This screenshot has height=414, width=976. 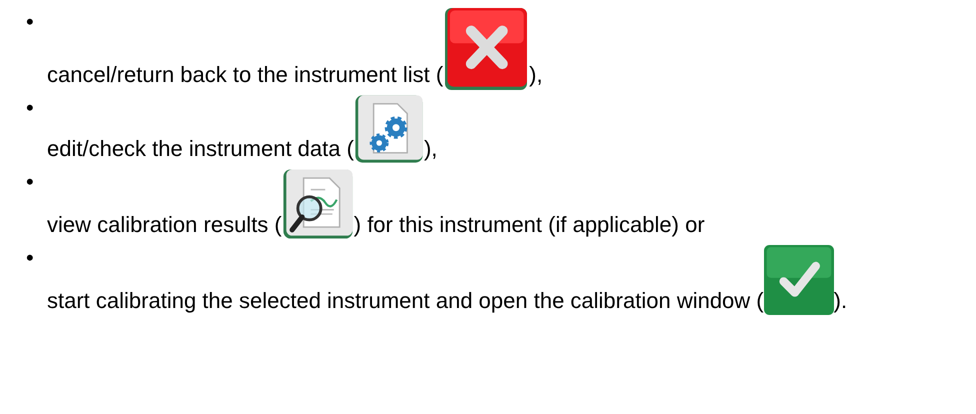 What do you see at coordinates (245, 74) in the screenshot?
I see `list-item-text: cancel/return back to the instrument list (` at bounding box center [245, 74].